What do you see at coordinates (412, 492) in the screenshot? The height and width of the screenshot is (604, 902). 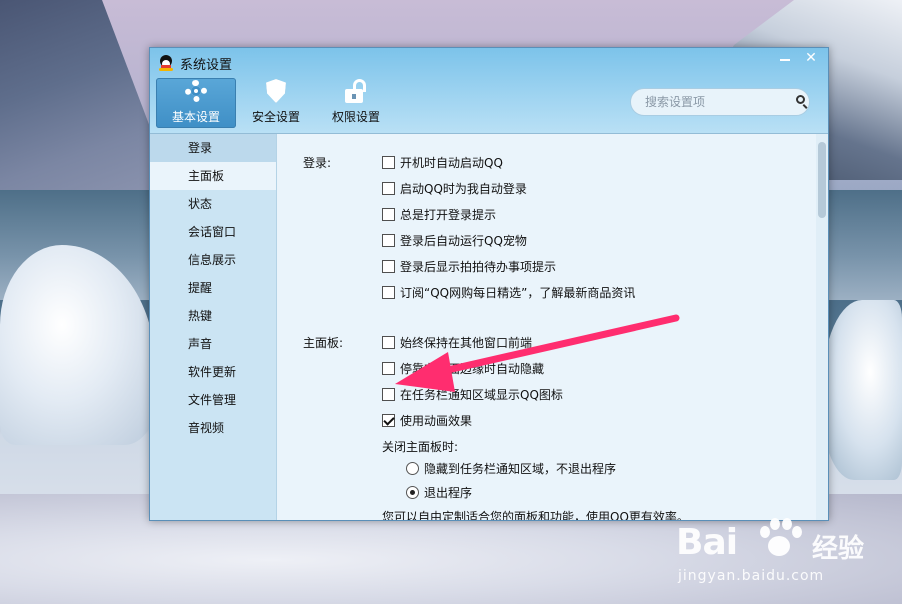 I see `radio-button-selected` at bounding box center [412, 492].